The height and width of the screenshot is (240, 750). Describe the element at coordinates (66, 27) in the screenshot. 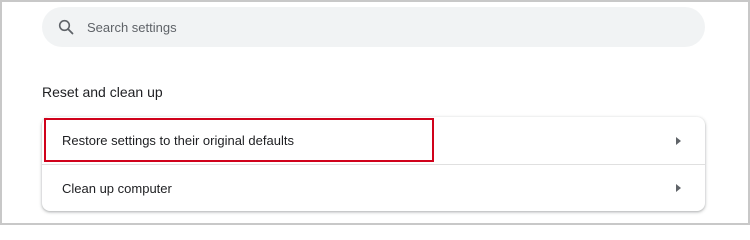

I see `search-icon` at that location.